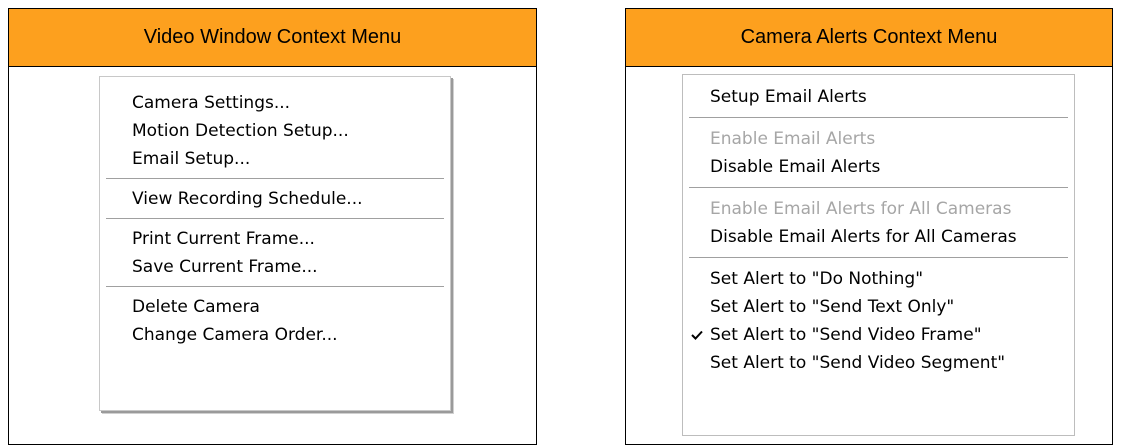 Image resolution: width=1123 pixels, height=447 pixels. What do you see at coordinates (878, 167) in the screenshot?
I see `menu-item-disable-email-alerts: Disable Email Alerts` at bounding box center [878, 167].